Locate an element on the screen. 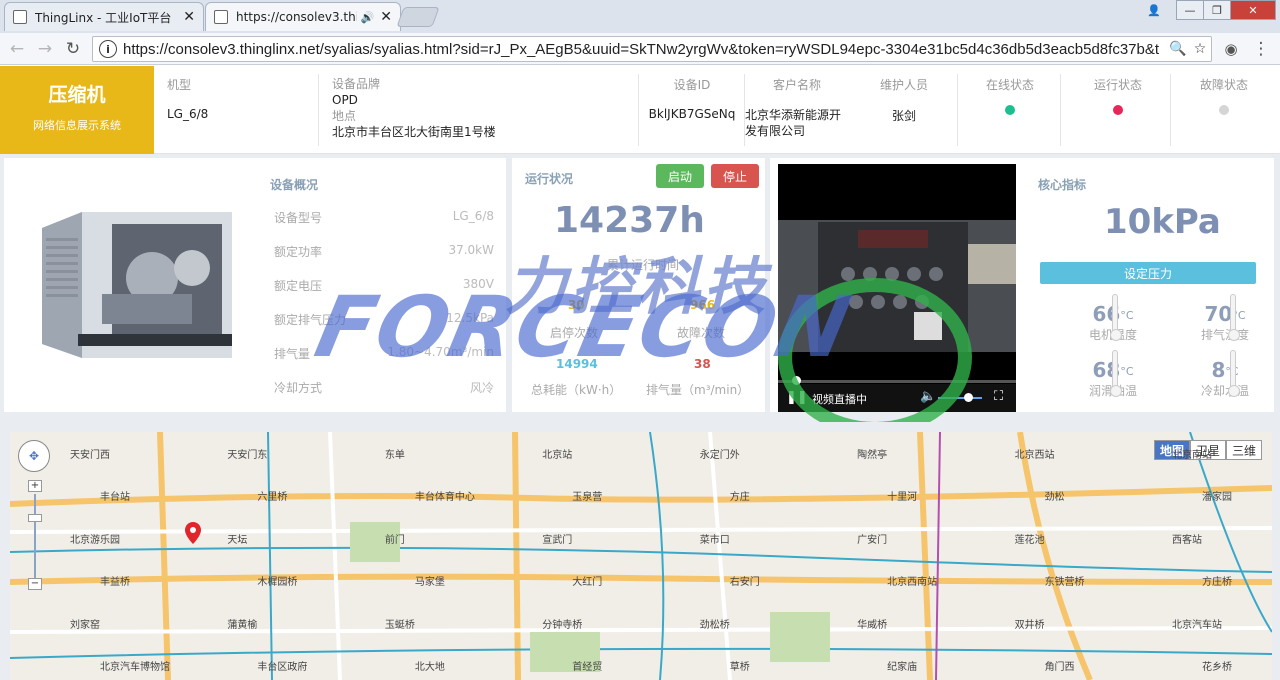  volume-slider is located at coordinates (960, 398).